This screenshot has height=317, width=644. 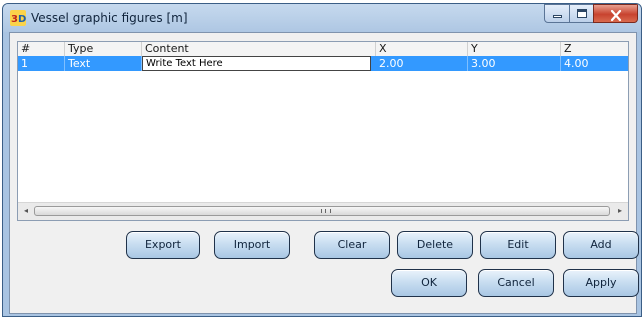 What do you see at coordinates (601, 283) in the screenshot?
I see `apply-button: Apply` at bounding box center [601, 283].